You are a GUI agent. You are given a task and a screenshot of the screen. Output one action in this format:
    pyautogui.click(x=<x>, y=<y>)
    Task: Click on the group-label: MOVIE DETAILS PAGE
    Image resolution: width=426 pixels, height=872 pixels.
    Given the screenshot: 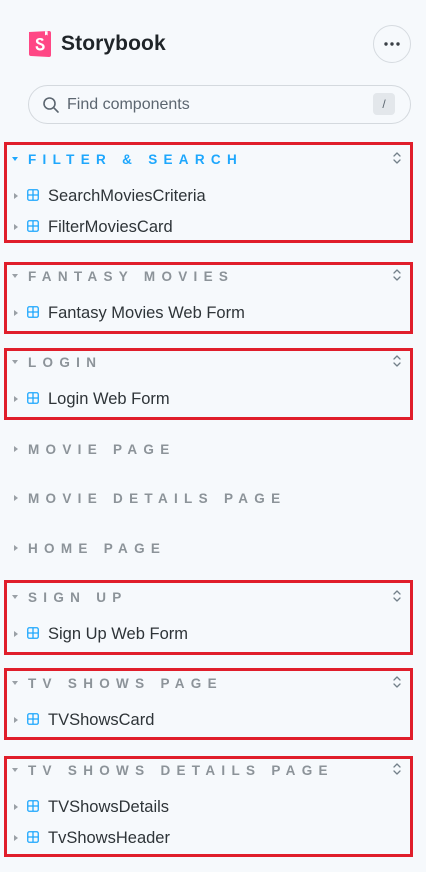 What is the action you would take?
    pyautogui.click(x=157, y=498)
    